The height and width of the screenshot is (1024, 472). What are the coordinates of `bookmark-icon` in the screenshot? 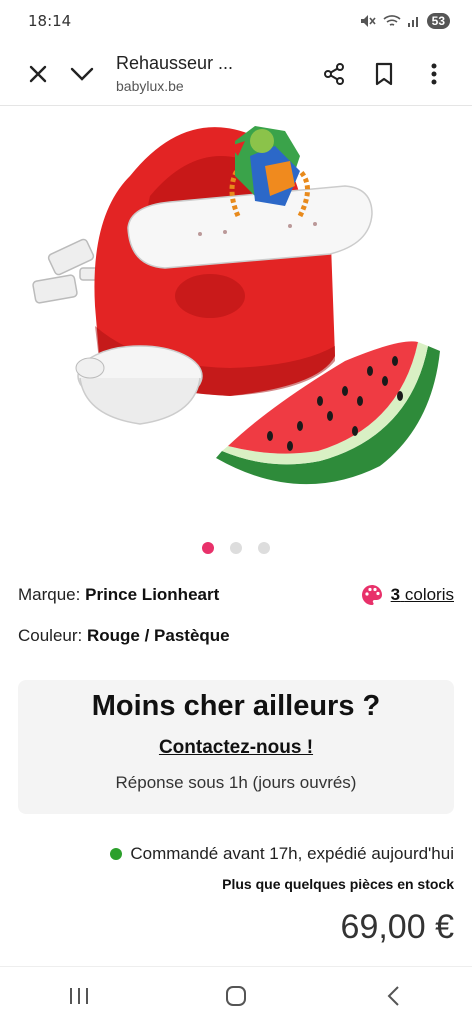 It's located at (384, 73).